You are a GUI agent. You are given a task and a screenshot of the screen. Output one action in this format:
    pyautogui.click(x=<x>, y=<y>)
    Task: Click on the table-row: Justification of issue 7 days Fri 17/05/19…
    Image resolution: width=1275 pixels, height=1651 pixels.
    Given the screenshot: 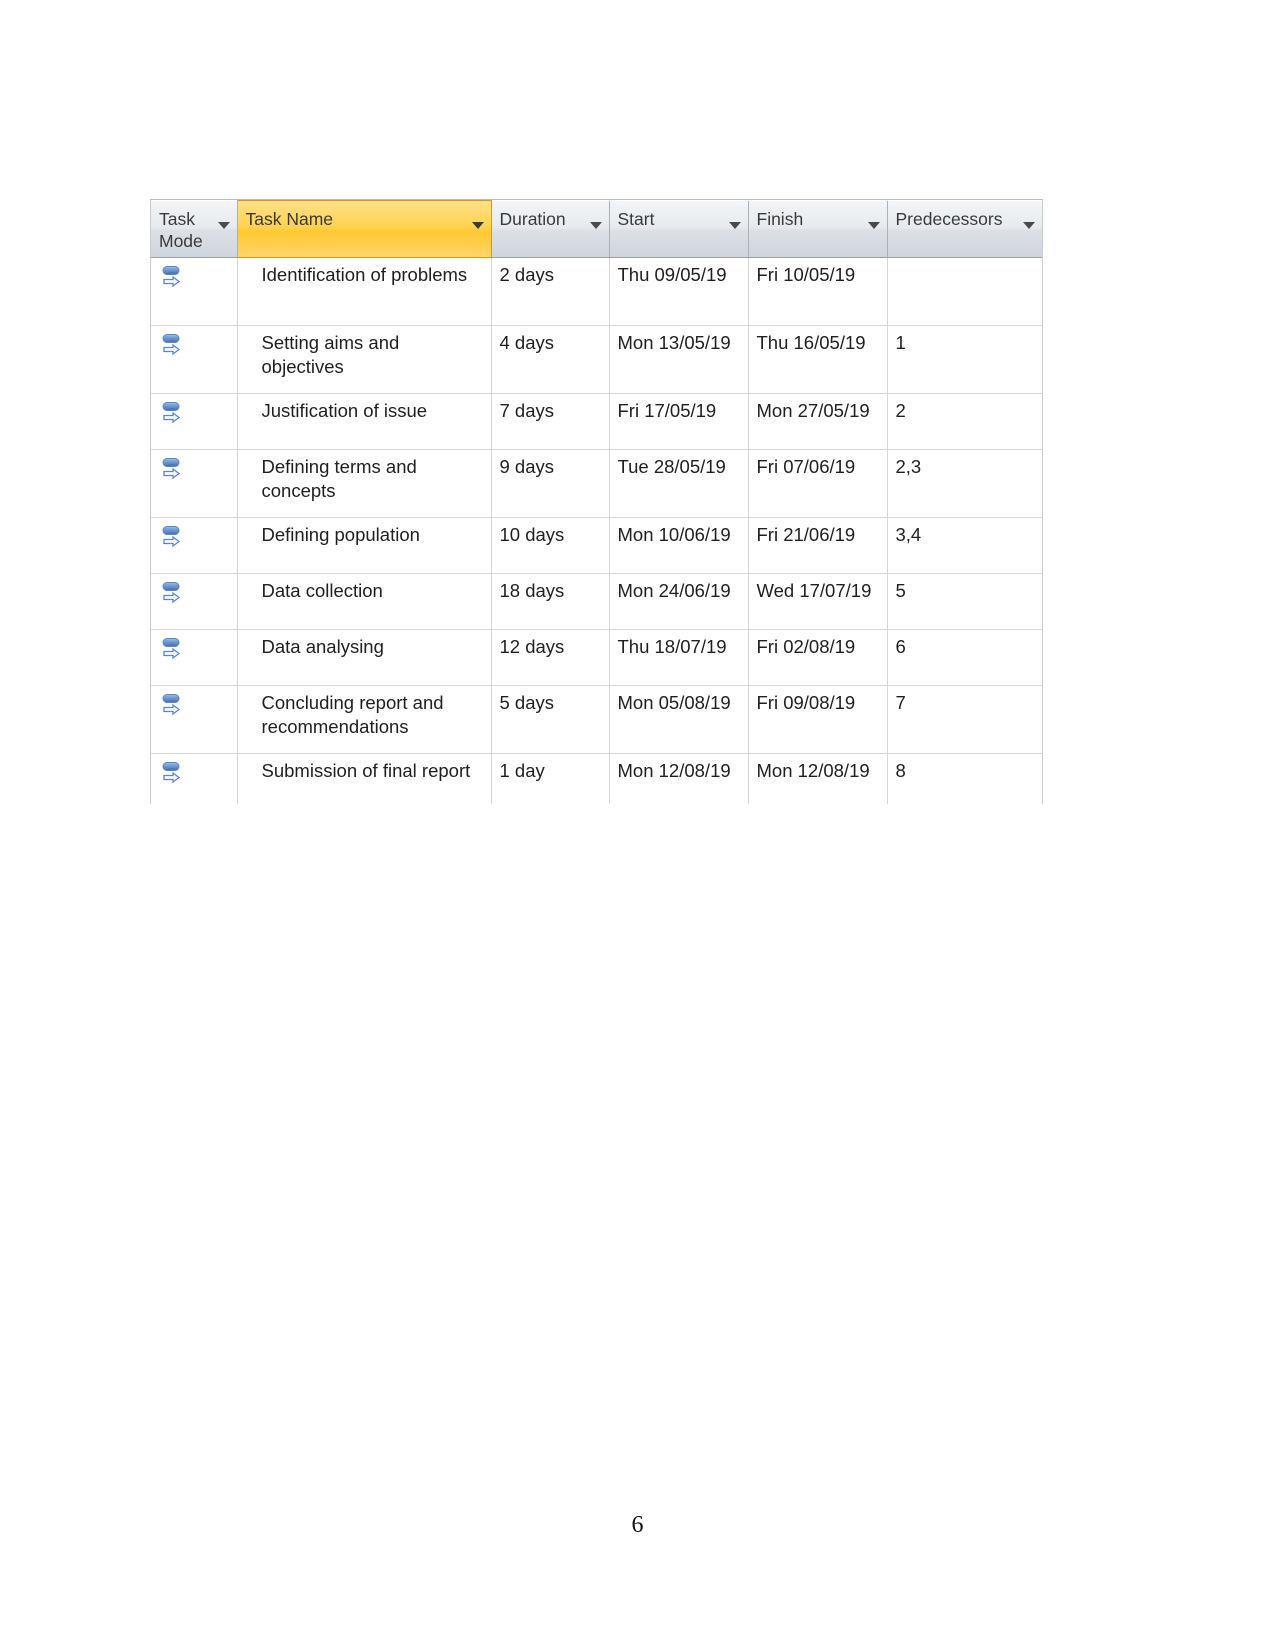 What is the action you would take?
    pyautogui.click(x=596, y=421)
    